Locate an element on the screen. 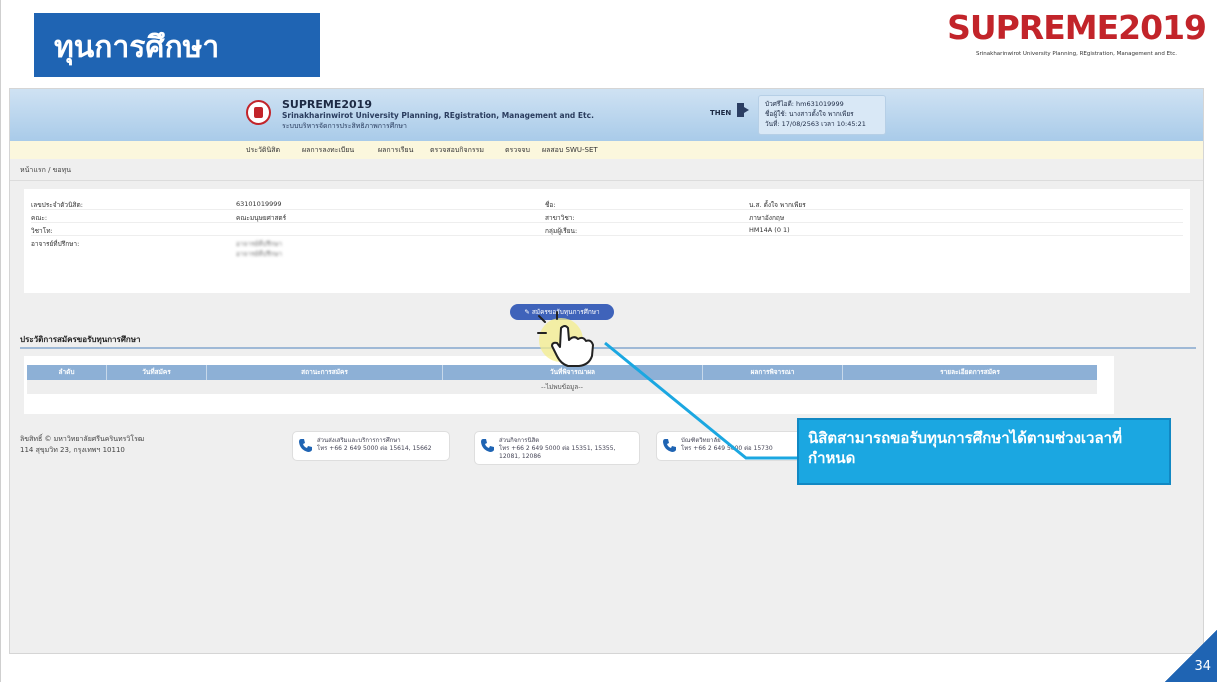 This screenshot has height=682, width=1217. apply-scholarship-button: ✎ สมัครขอรับทุนการศึกษา is located at coordinates (562, 312).